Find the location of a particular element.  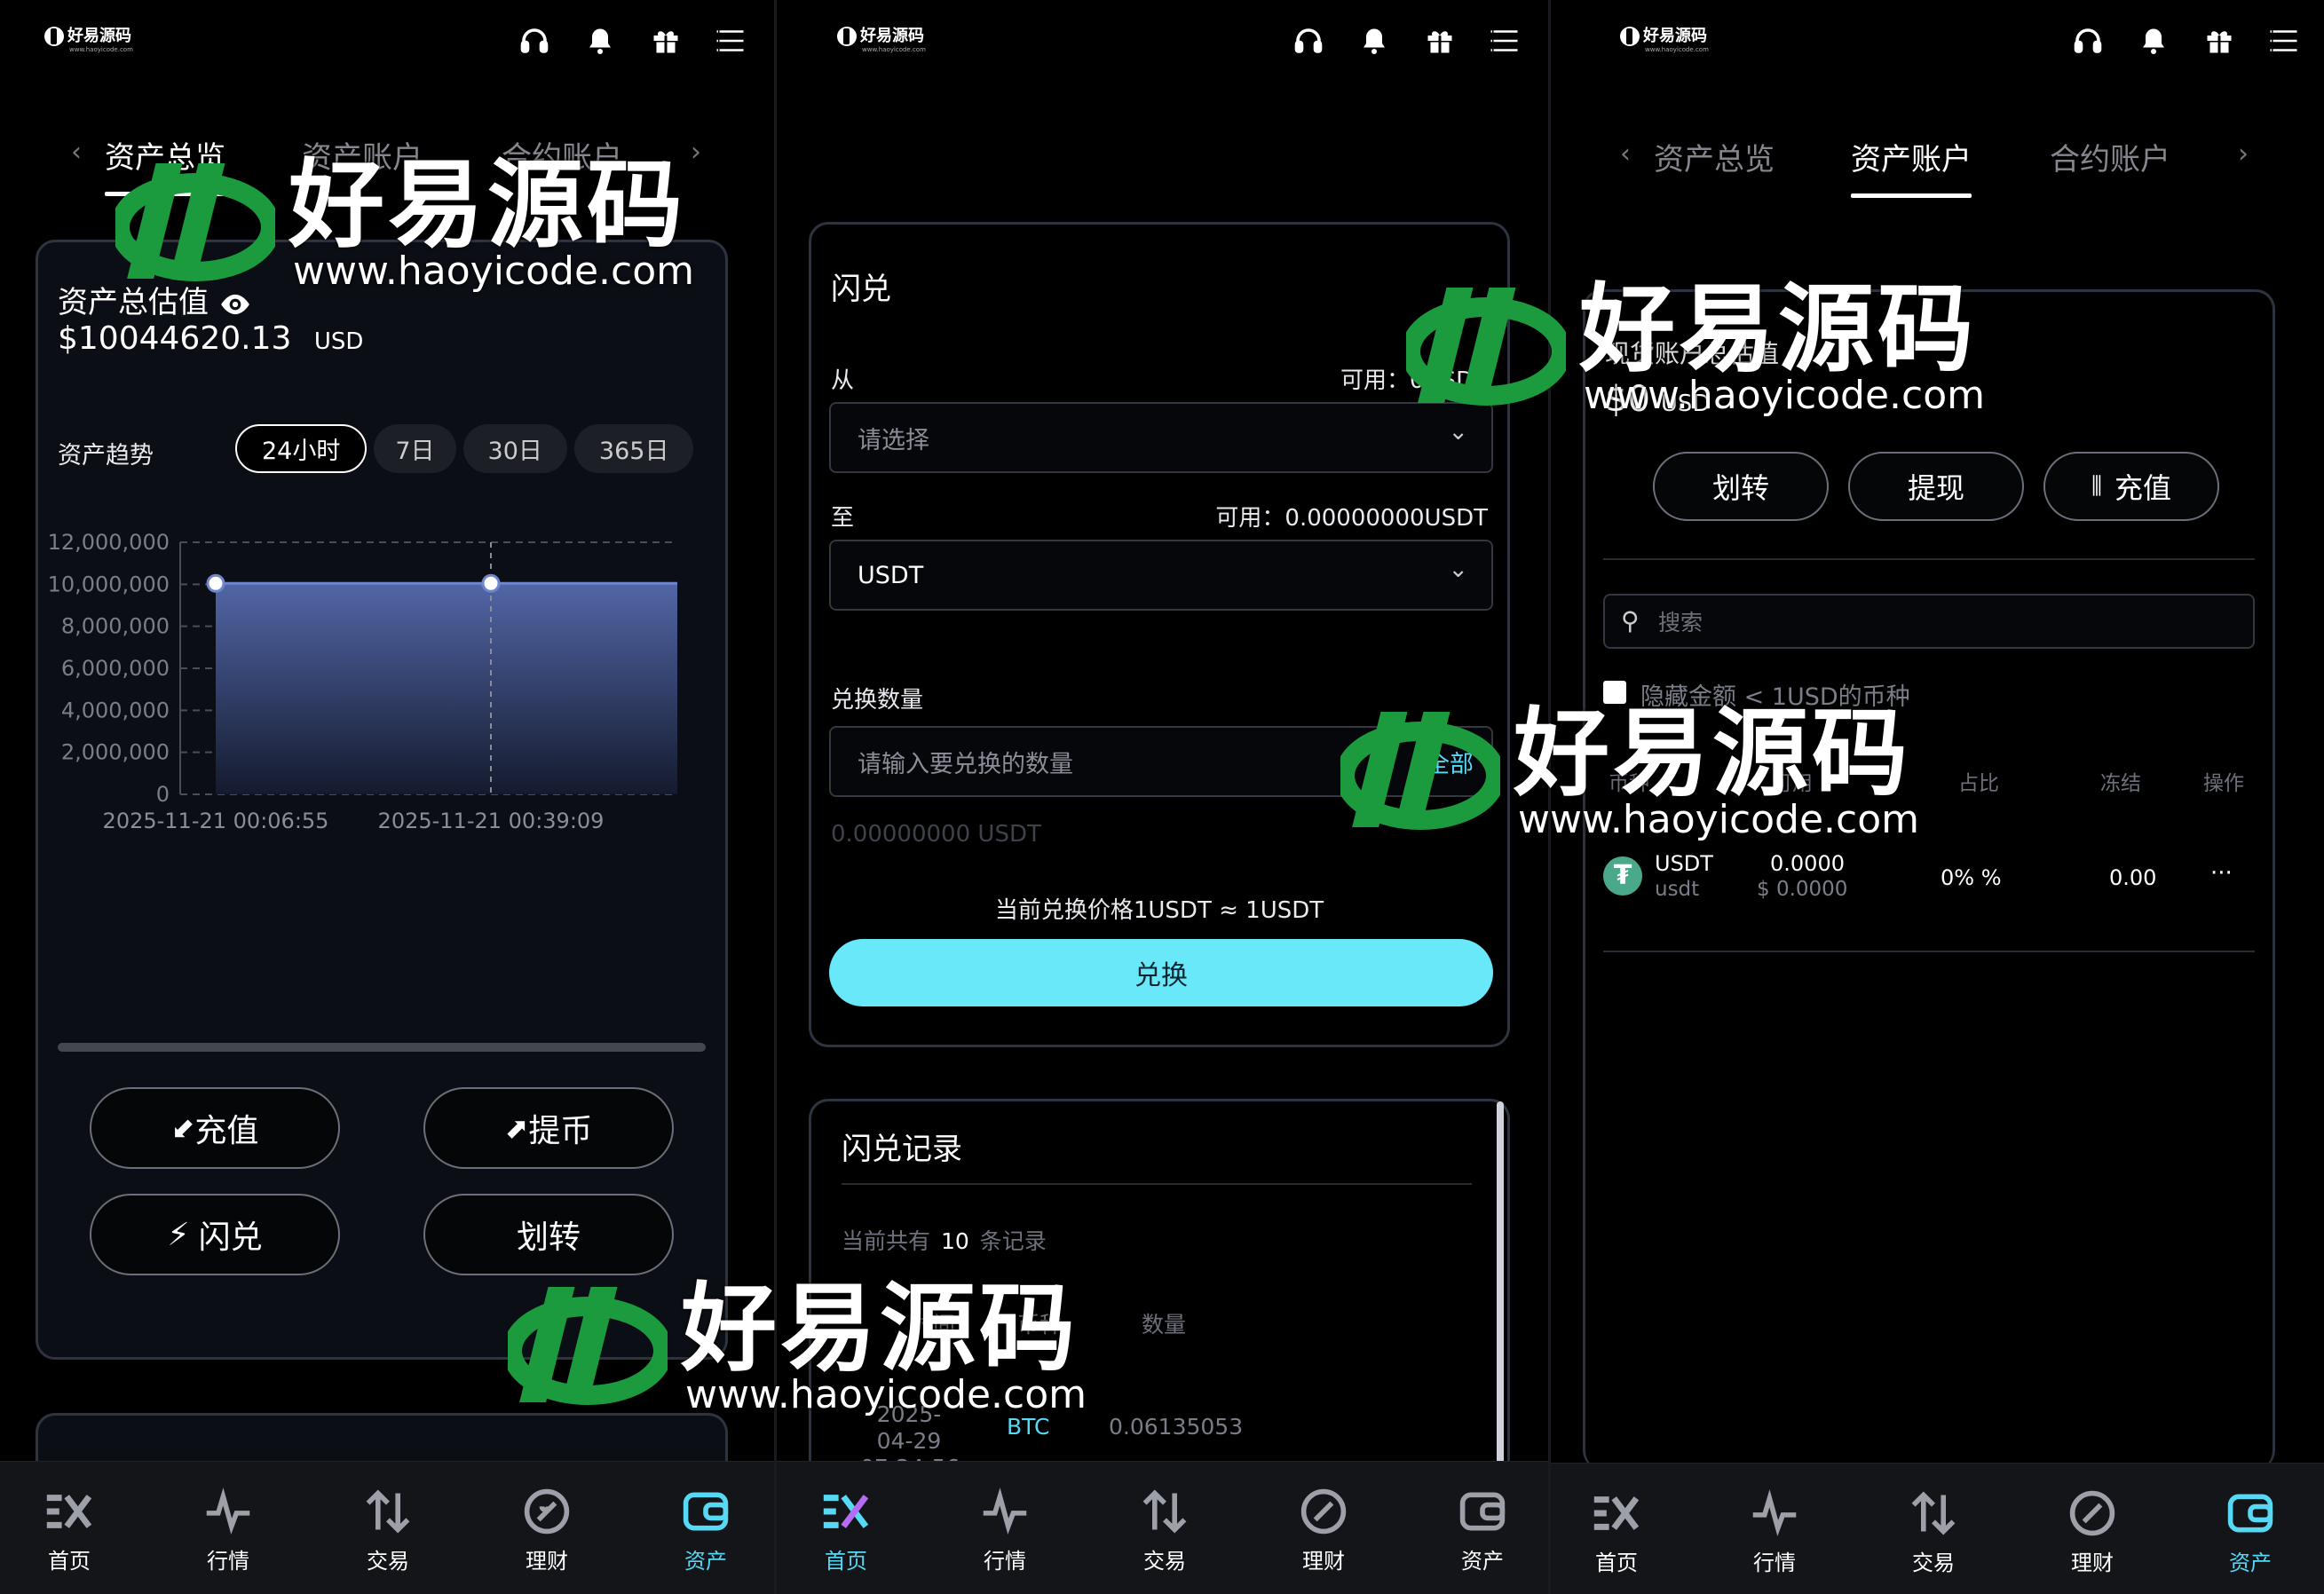

amount-hint: 0.00000000 USDT is located at coordinates (936, 835).